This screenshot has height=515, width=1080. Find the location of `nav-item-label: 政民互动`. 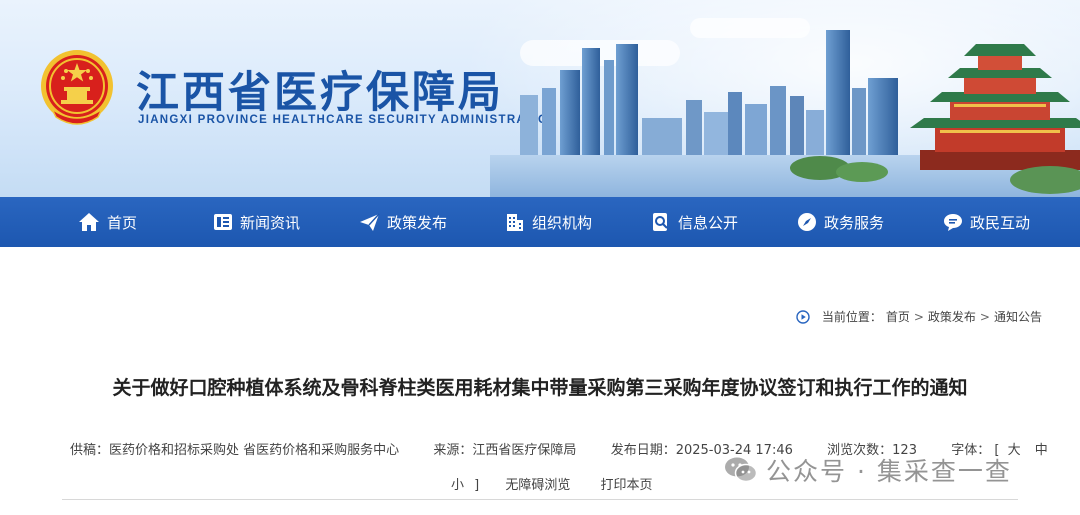

nav-item-label: 政民互动 is located at coordinates (1000, 222).